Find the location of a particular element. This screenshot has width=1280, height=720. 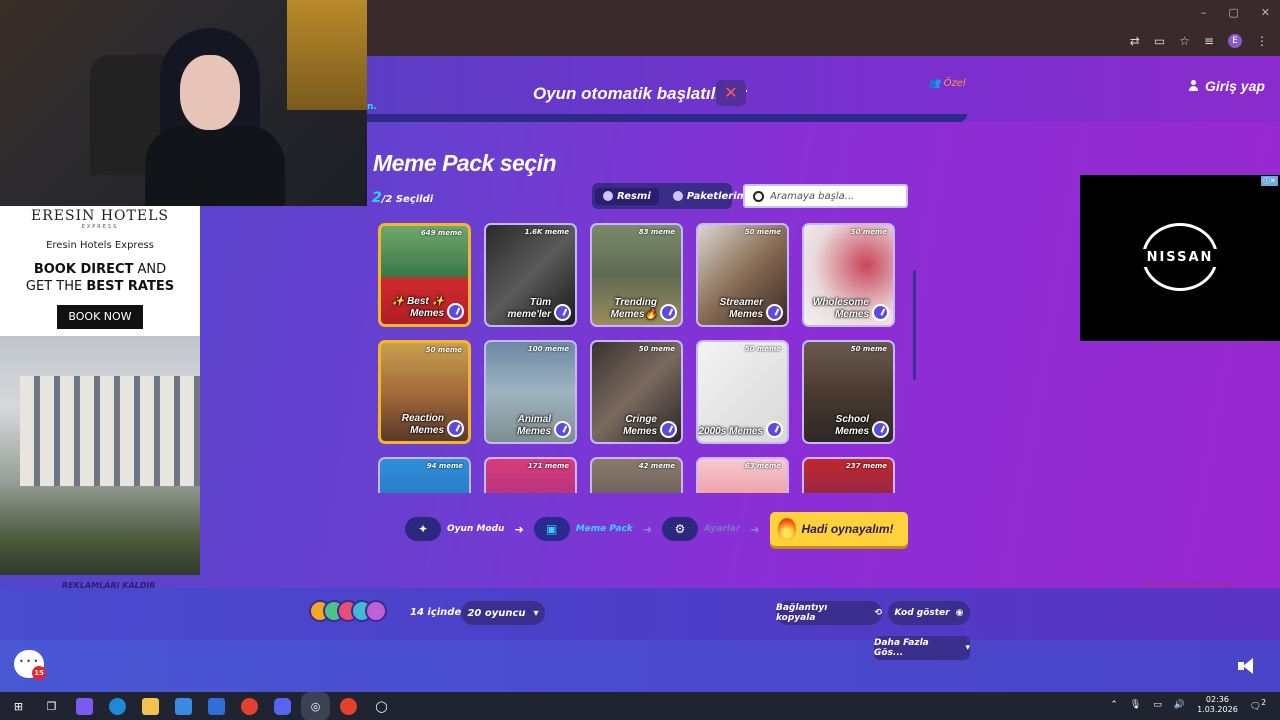

browser-menu-icon: ⋮ is located at coordinates (1262, 41).